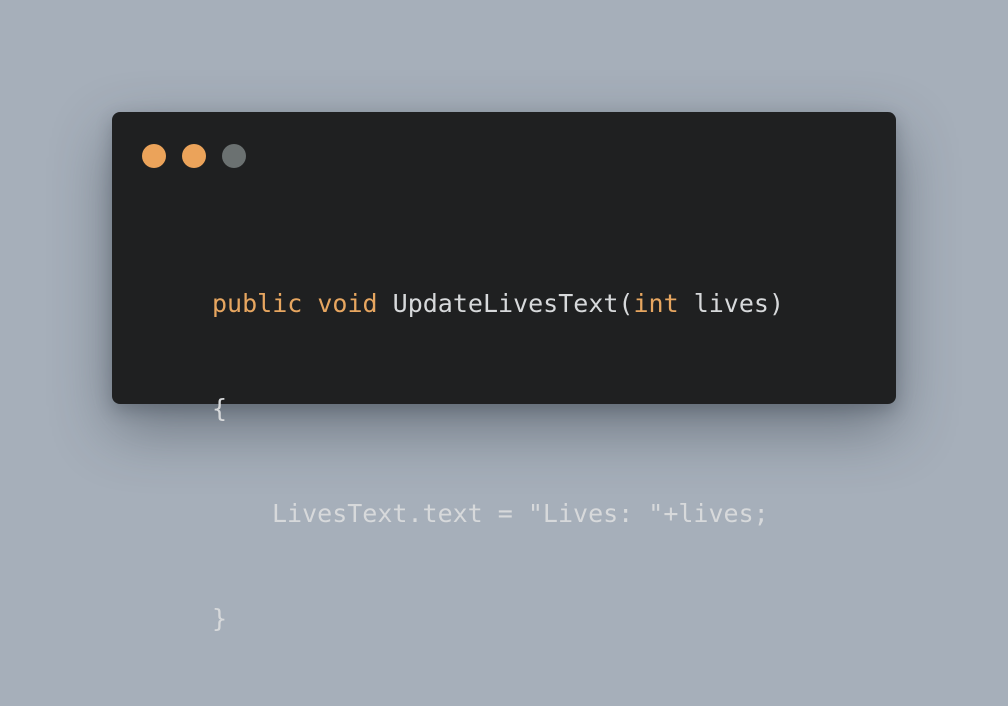 This screenshot has width=1008, height=706. Describe the element at coordinates (498, 618) in the screenshot. I see `code-line-4: }` at that location.